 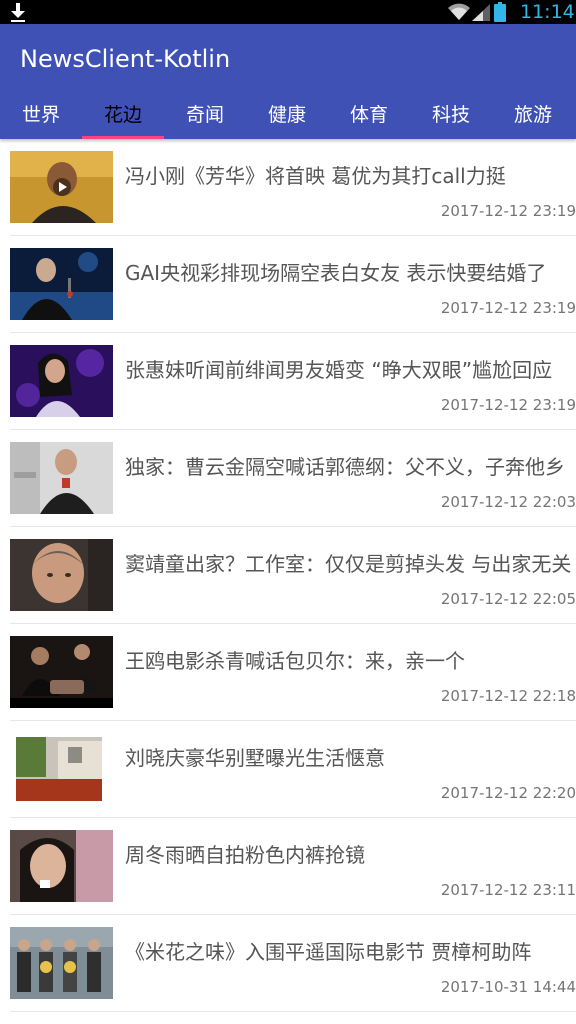 I want to click on news-title: 《米花之味》入围平遥国际电影节 贾樟柯助阵, so click(x=328, y=952).